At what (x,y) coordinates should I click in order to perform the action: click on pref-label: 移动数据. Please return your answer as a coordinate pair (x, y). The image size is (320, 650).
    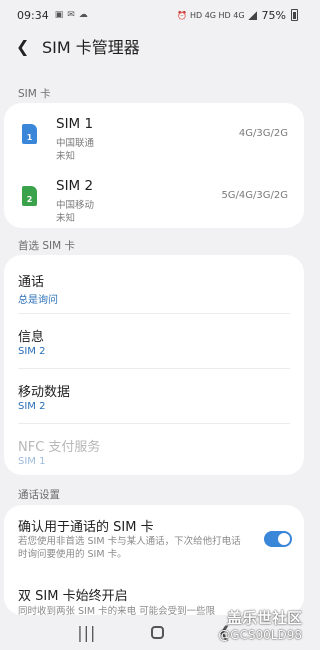
    Looking at the image, I should click on (44, 392).